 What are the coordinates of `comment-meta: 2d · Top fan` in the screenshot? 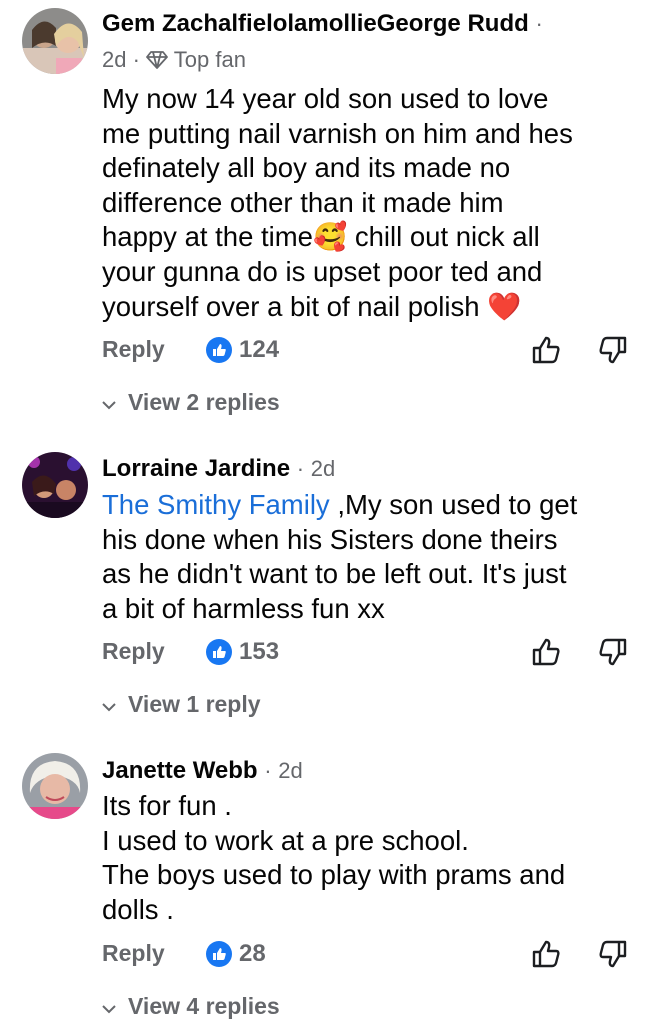 It's located at (174, 61).